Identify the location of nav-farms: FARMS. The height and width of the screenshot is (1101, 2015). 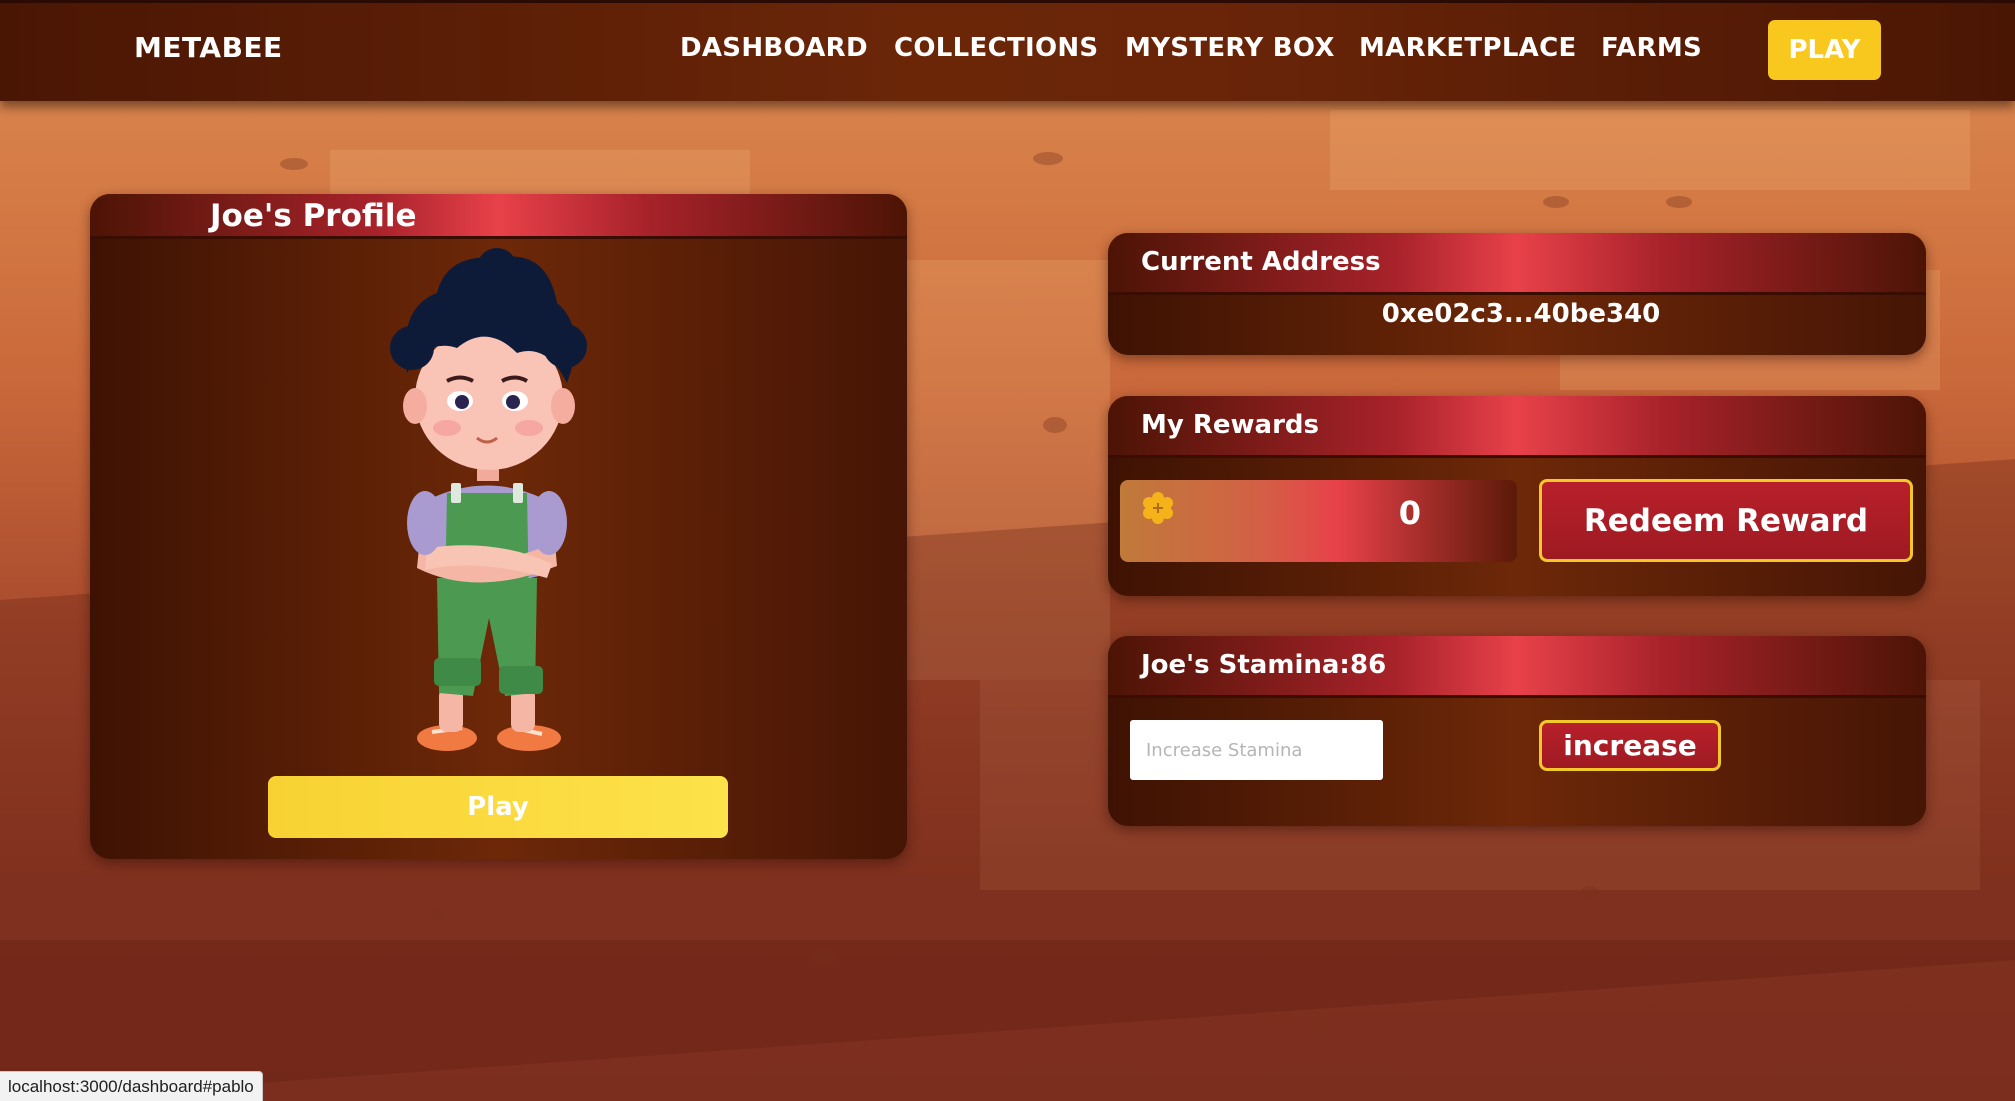
(1651, 48).